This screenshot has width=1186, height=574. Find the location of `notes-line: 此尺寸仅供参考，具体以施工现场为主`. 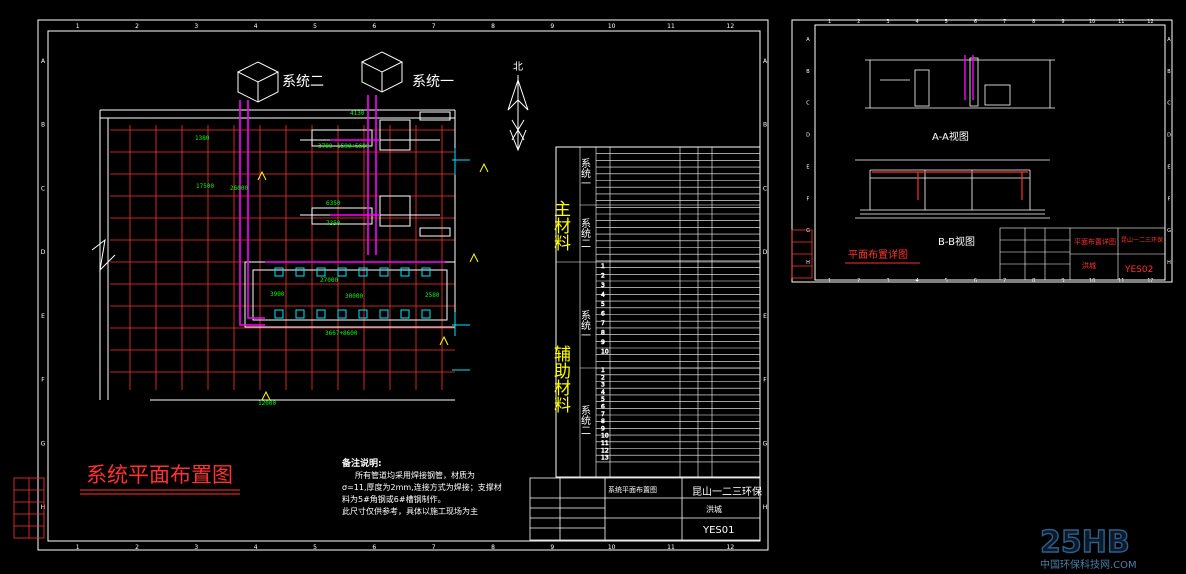

notes-line: 此尺寸仅供参考，具体以施工现场为主 is located at coordinates (410, 511).